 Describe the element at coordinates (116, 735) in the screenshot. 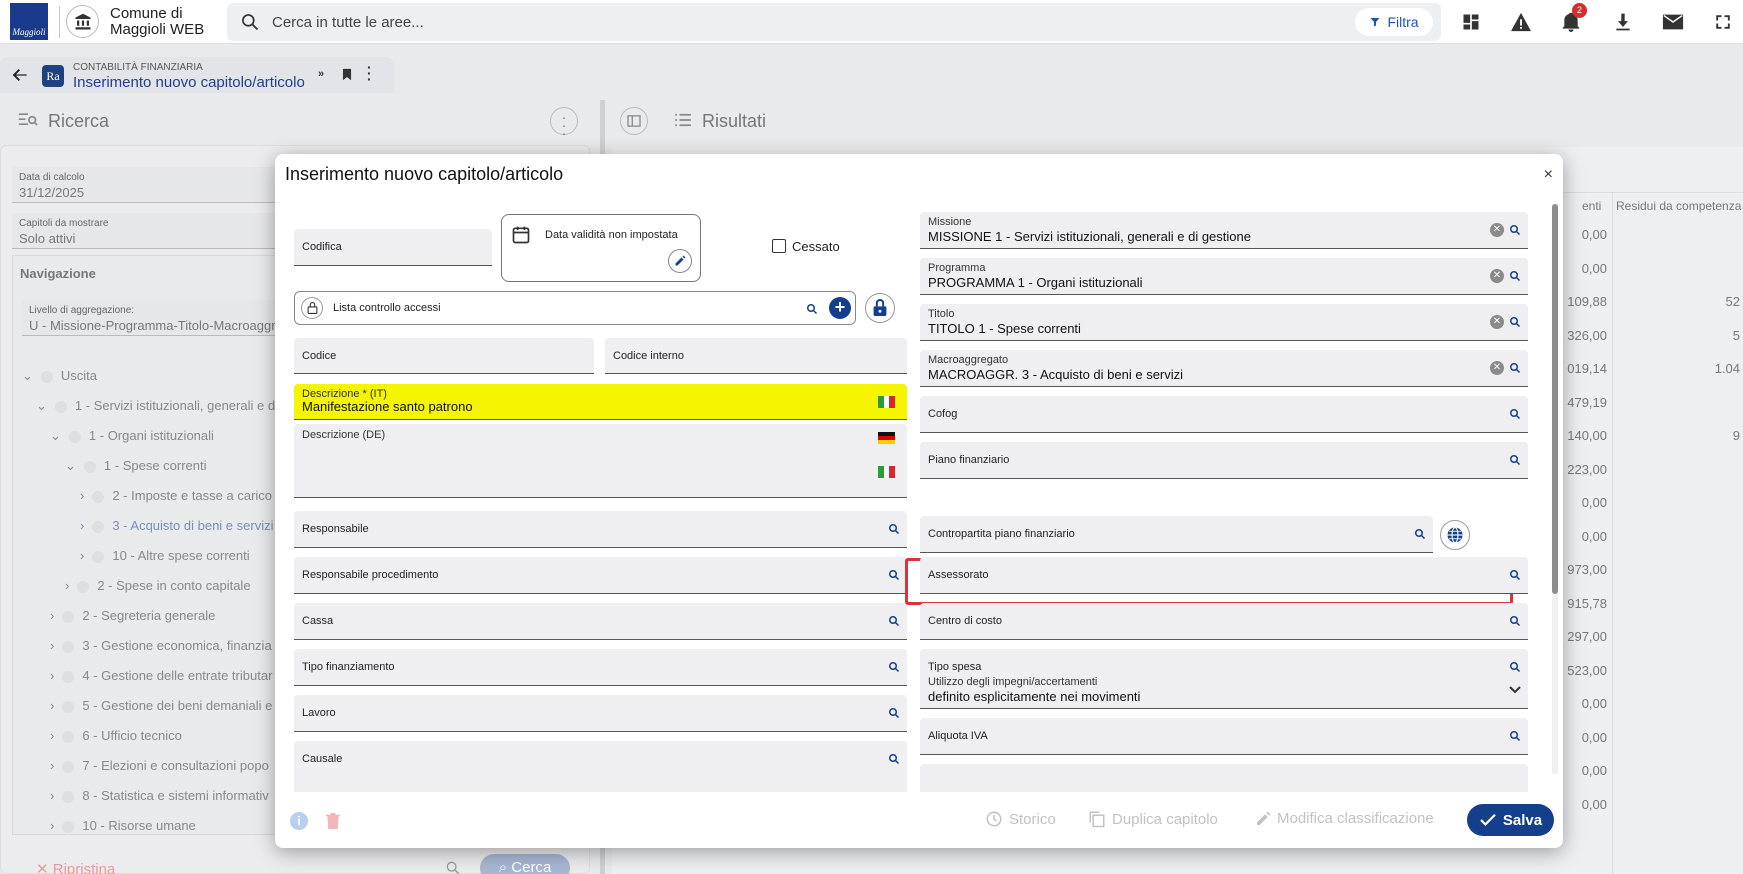

I see `tree-item: › 6 - Ufficio tecnico` at that location.